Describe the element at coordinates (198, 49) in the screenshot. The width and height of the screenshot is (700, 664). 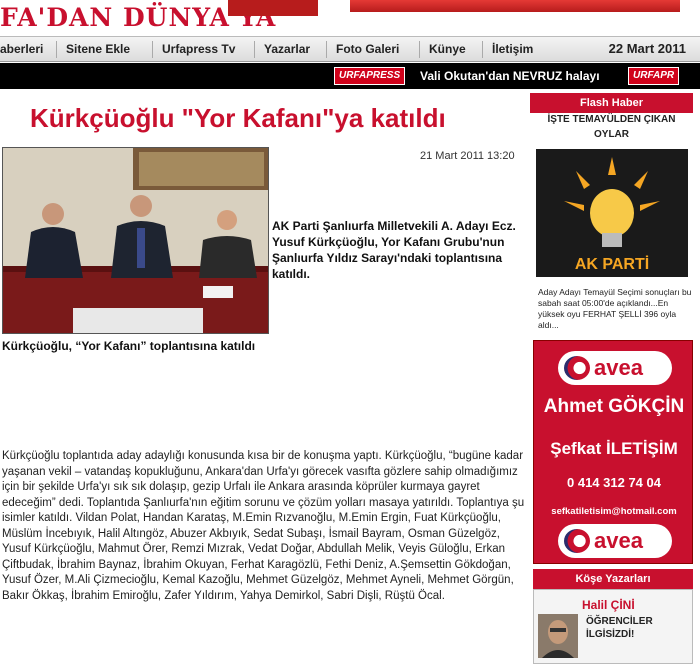
I see `nav-item-urfapress-tv: Urfapress Tv` at that location.